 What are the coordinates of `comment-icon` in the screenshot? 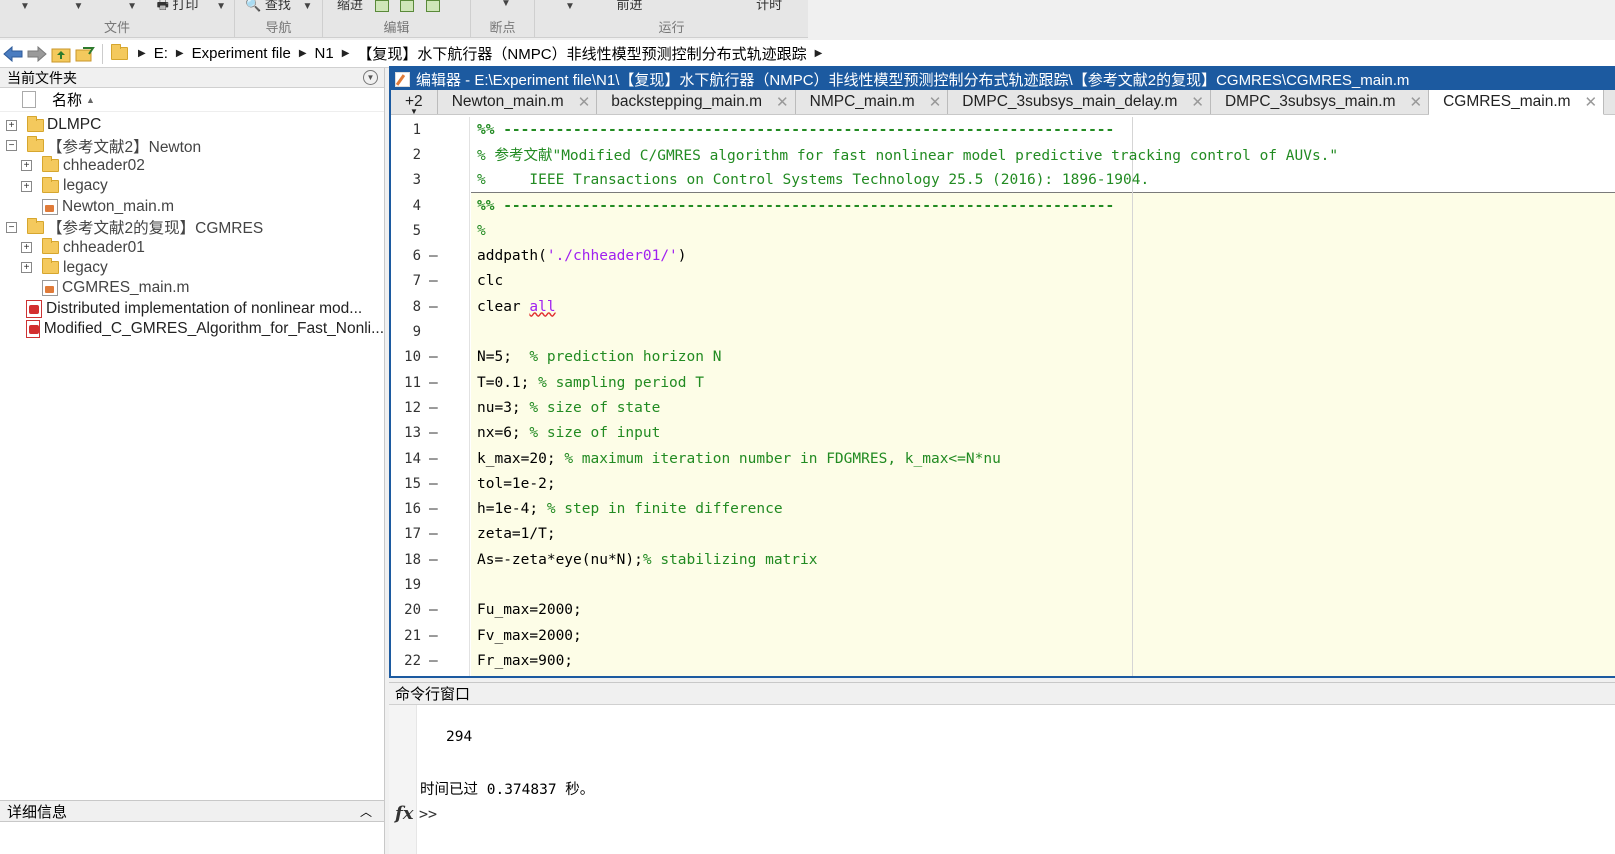 It's located at (407, 6).